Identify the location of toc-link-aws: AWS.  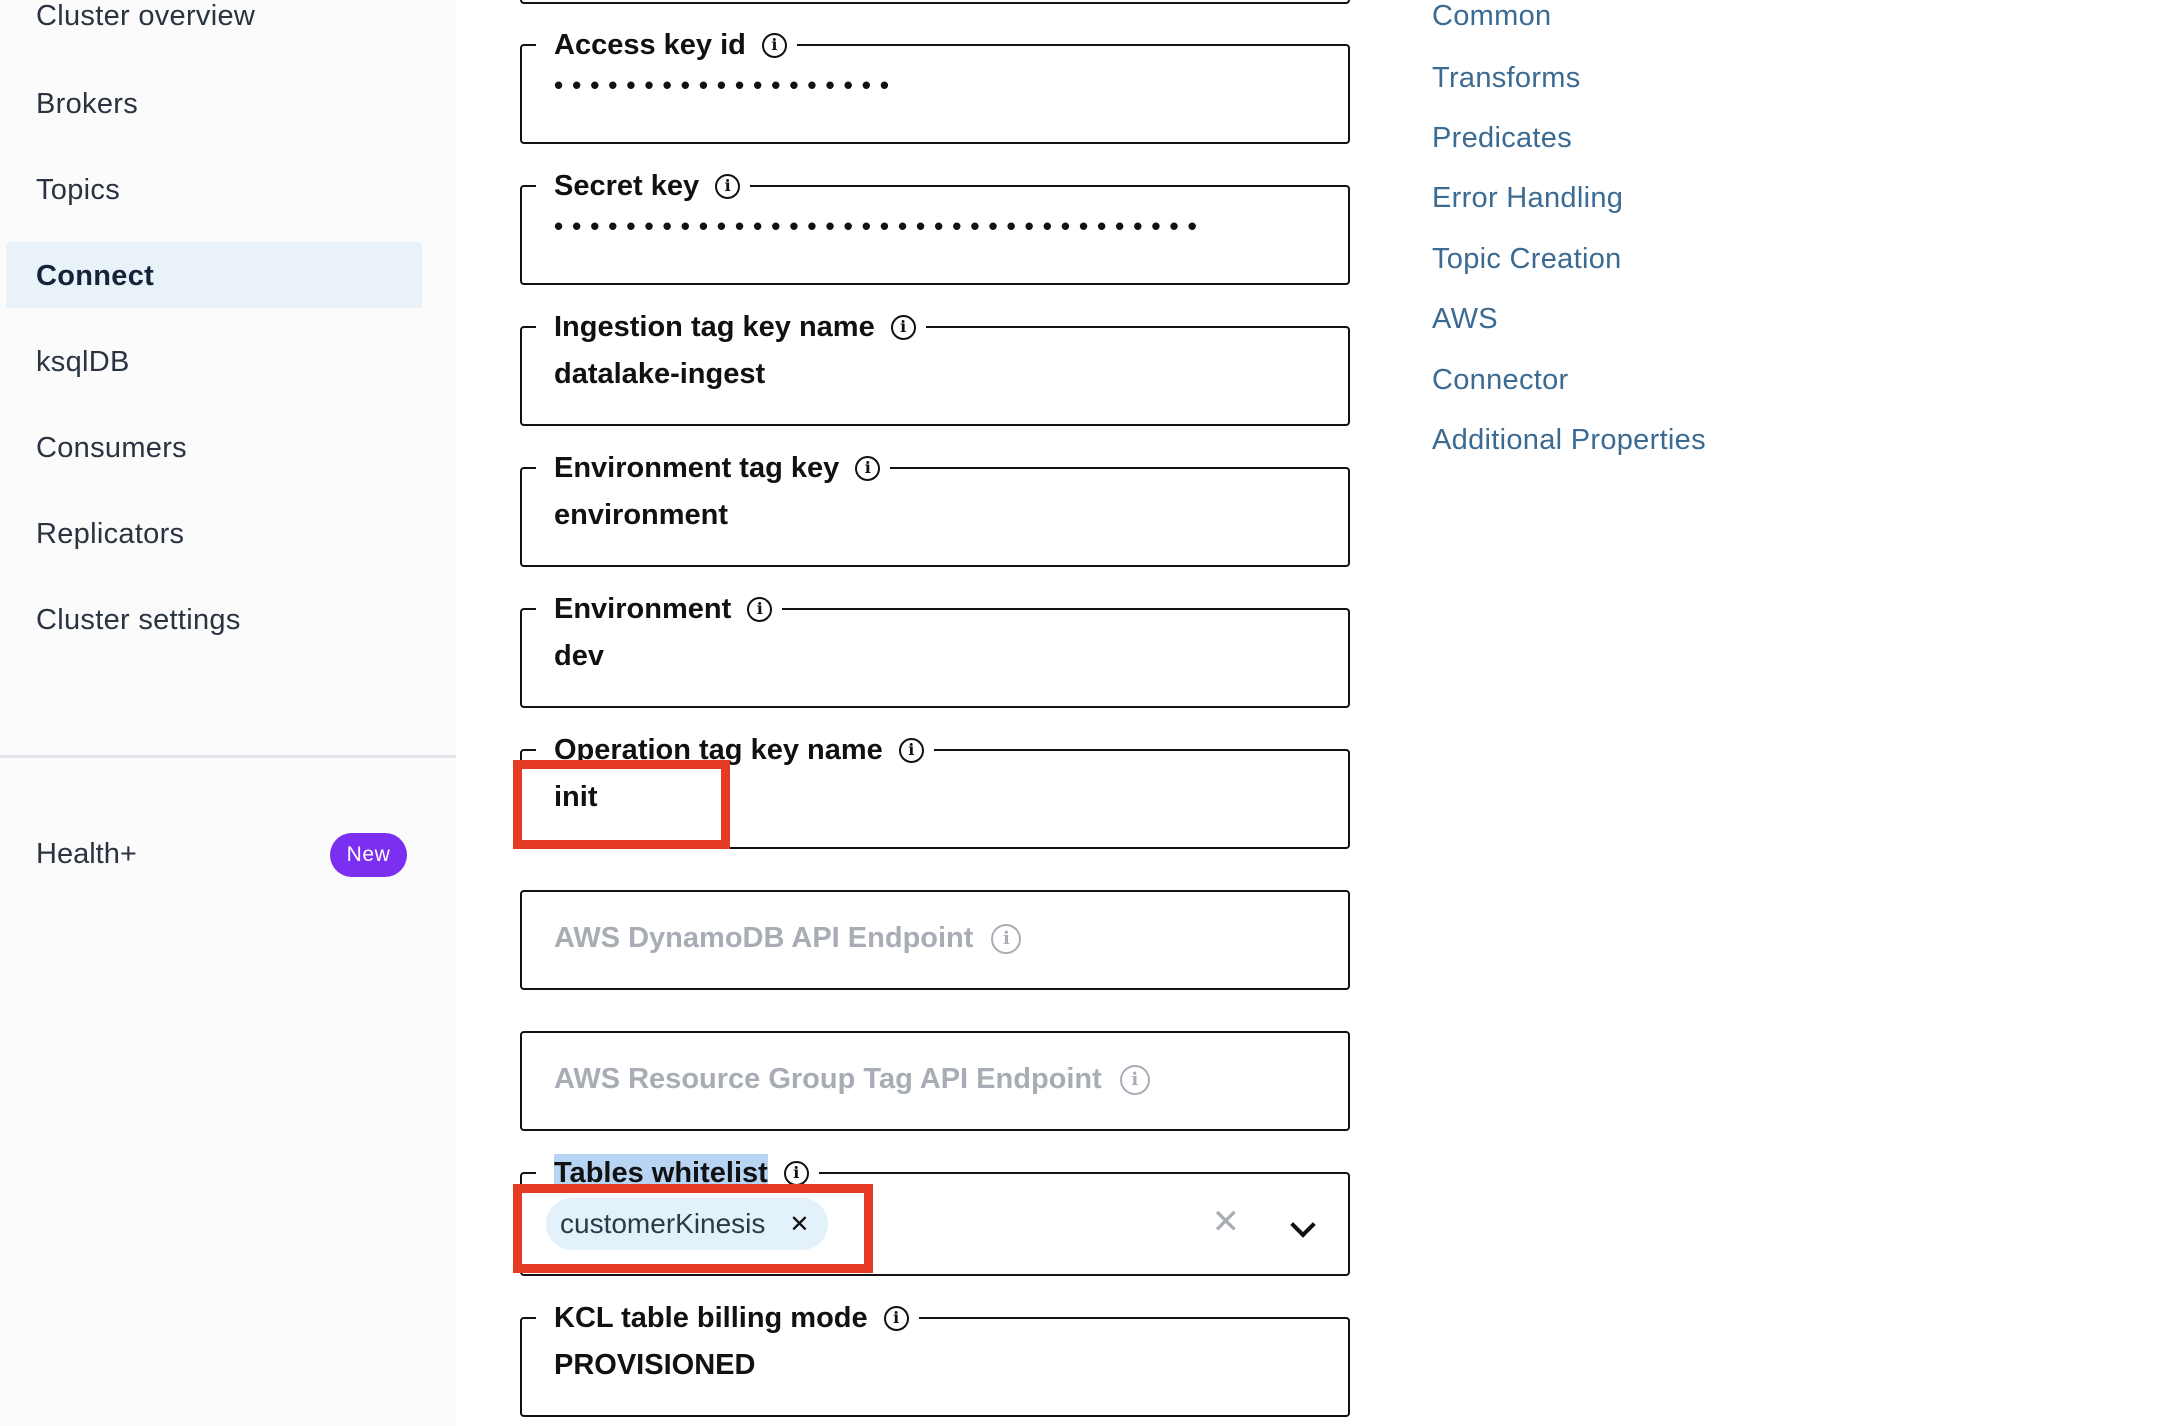
(1465, 319).